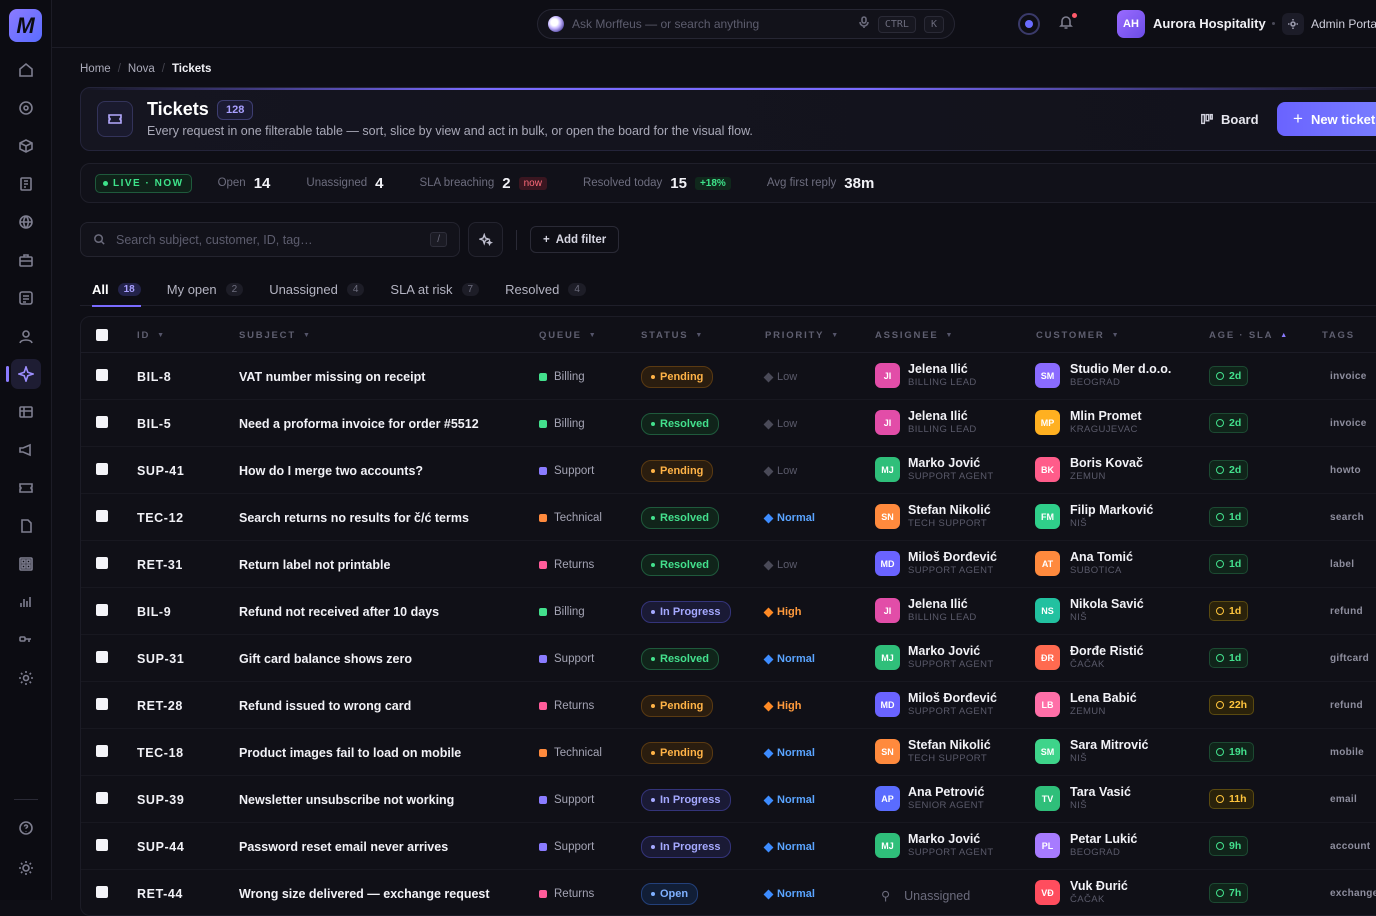 The height and width of the screenshot is (916, 1376). What do you see at coordinates (26, 298) in the screenshot?
I see `list-icon` at bounding box center [26, 298].